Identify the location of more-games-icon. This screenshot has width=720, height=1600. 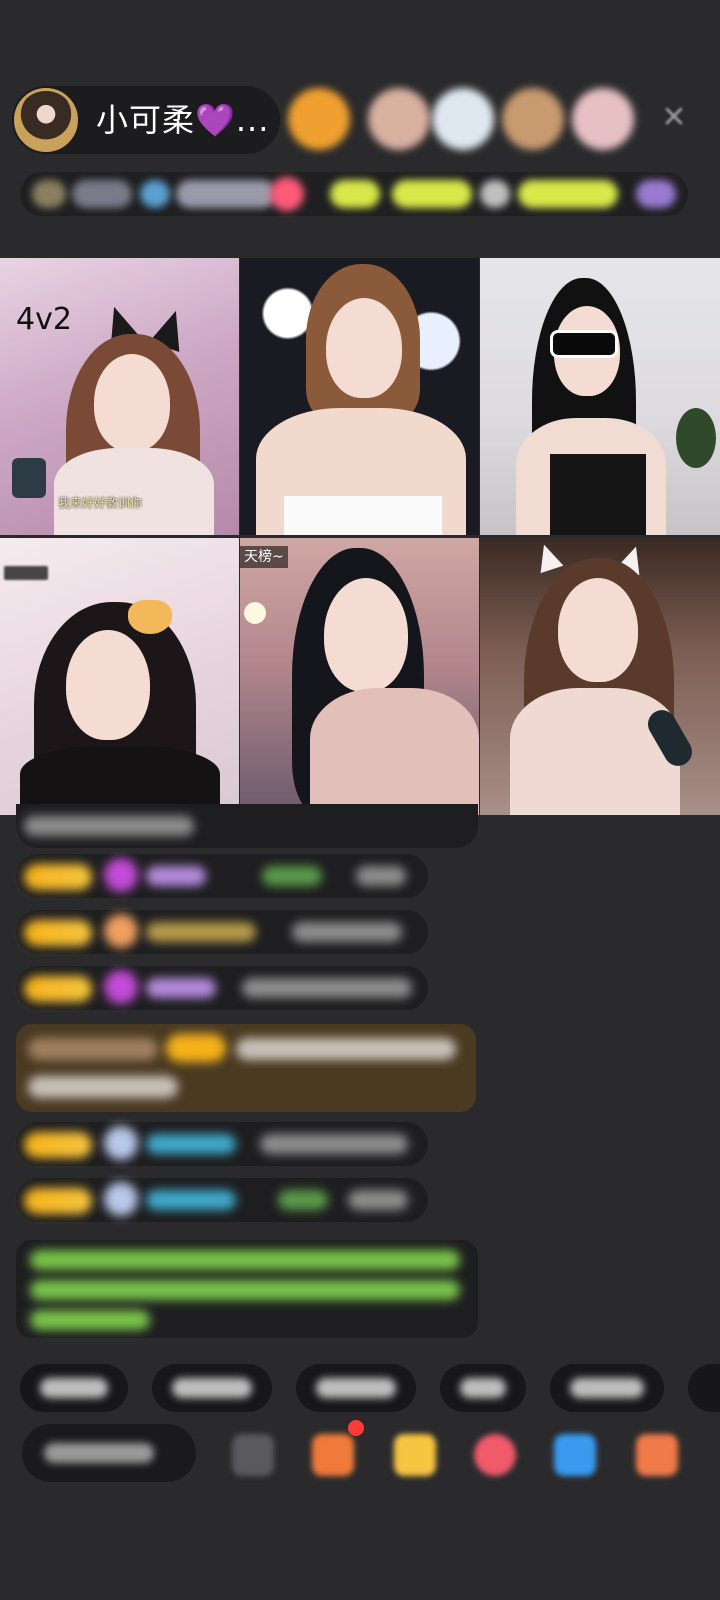
(657, 1455).